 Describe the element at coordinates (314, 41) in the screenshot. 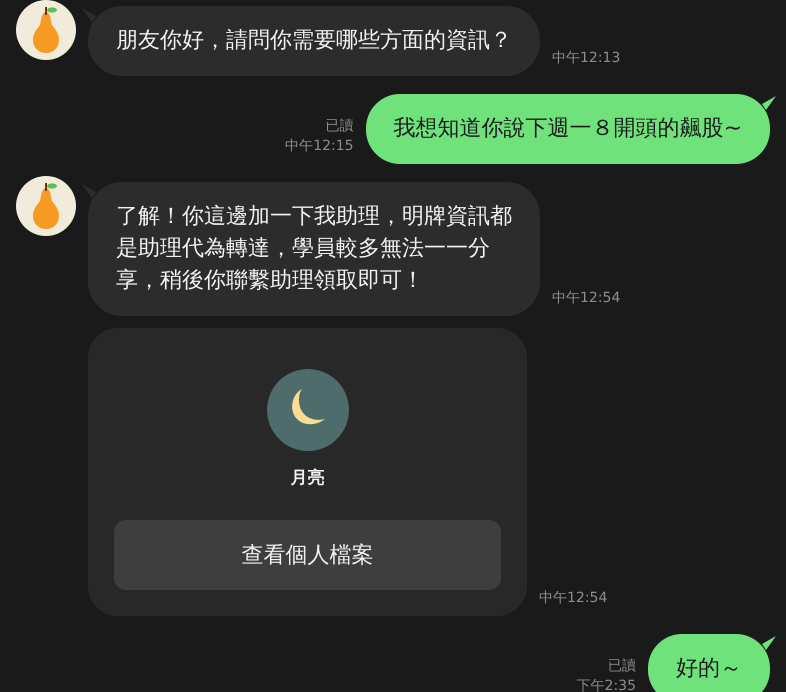

I see `message-bubble: 朋友你好，請問你需要哪些方面的資訊？` at that location.